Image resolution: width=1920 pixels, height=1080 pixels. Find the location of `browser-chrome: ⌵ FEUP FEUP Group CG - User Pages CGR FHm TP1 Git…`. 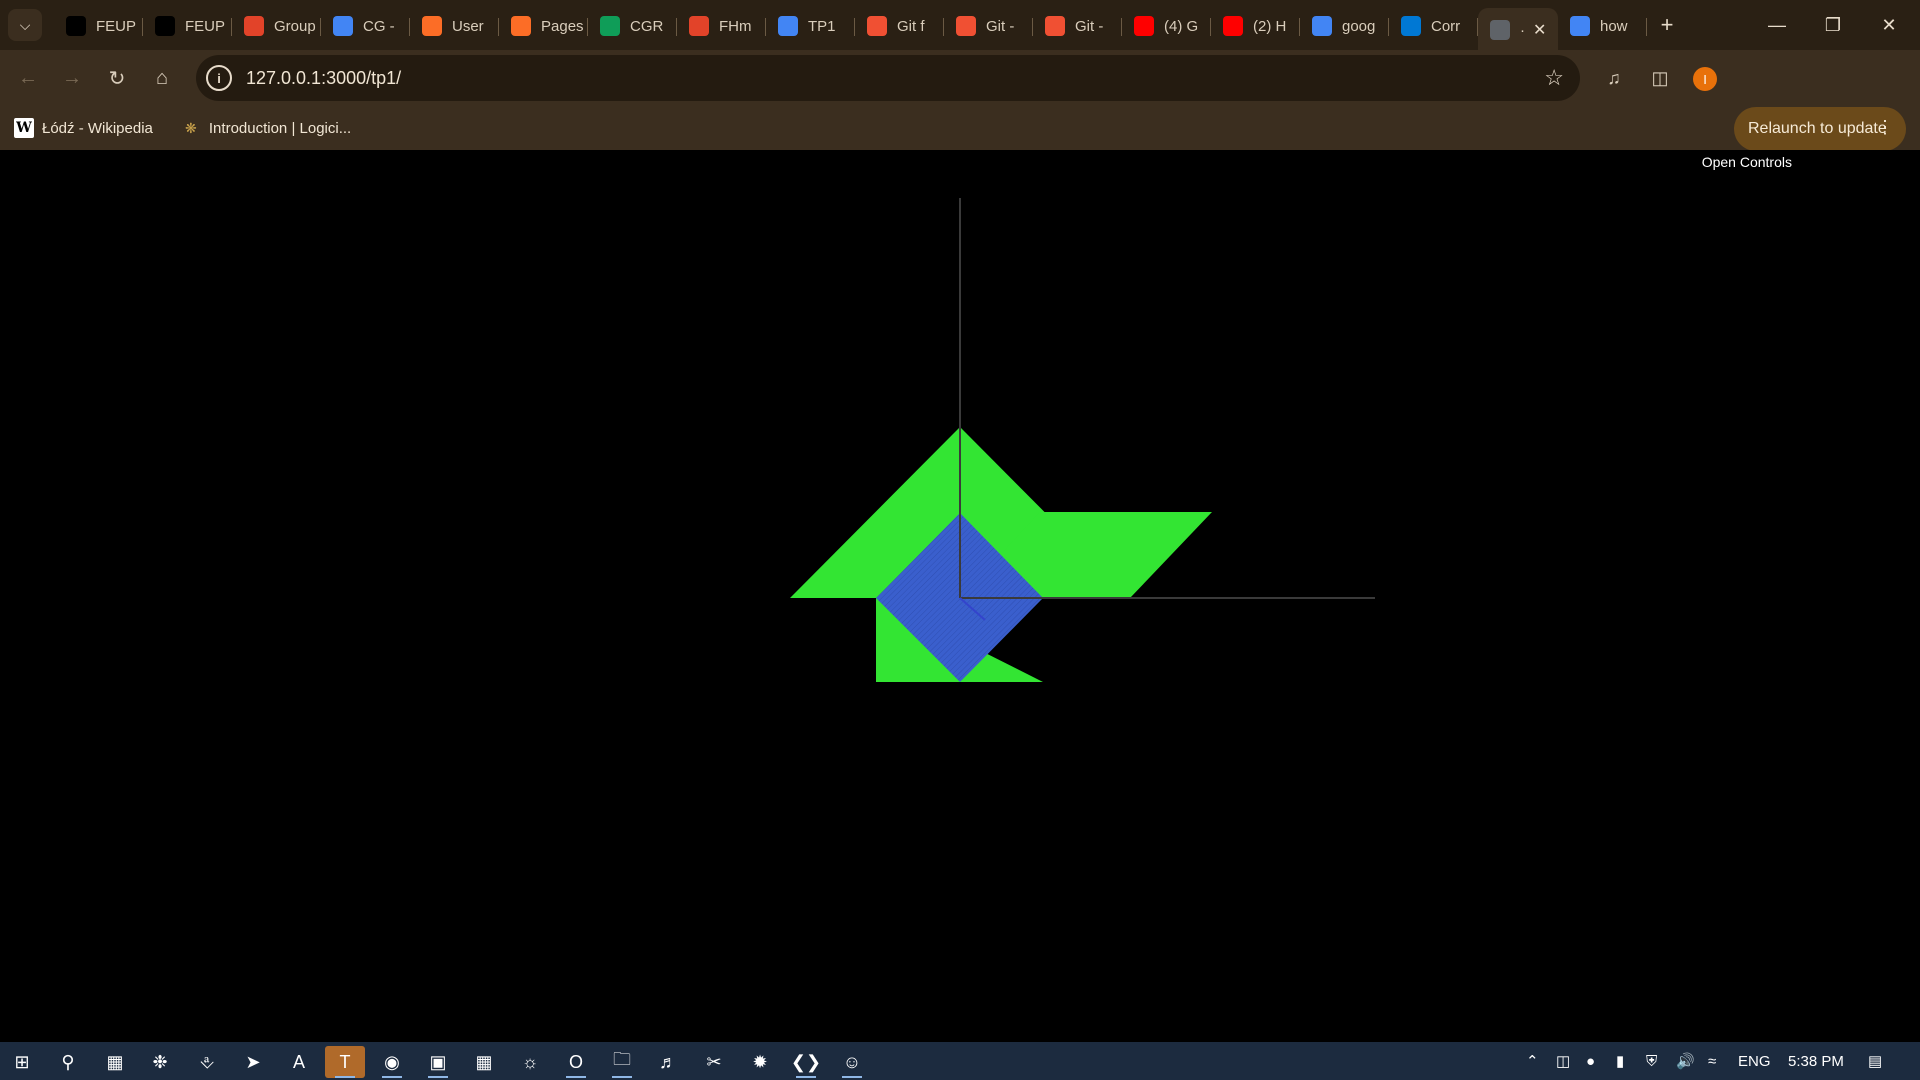

browser-chrome: ⌵ FEUP FEUP Group CG - User Pages CGR FHm TP1 Git… is located at coordinates (960, 75).